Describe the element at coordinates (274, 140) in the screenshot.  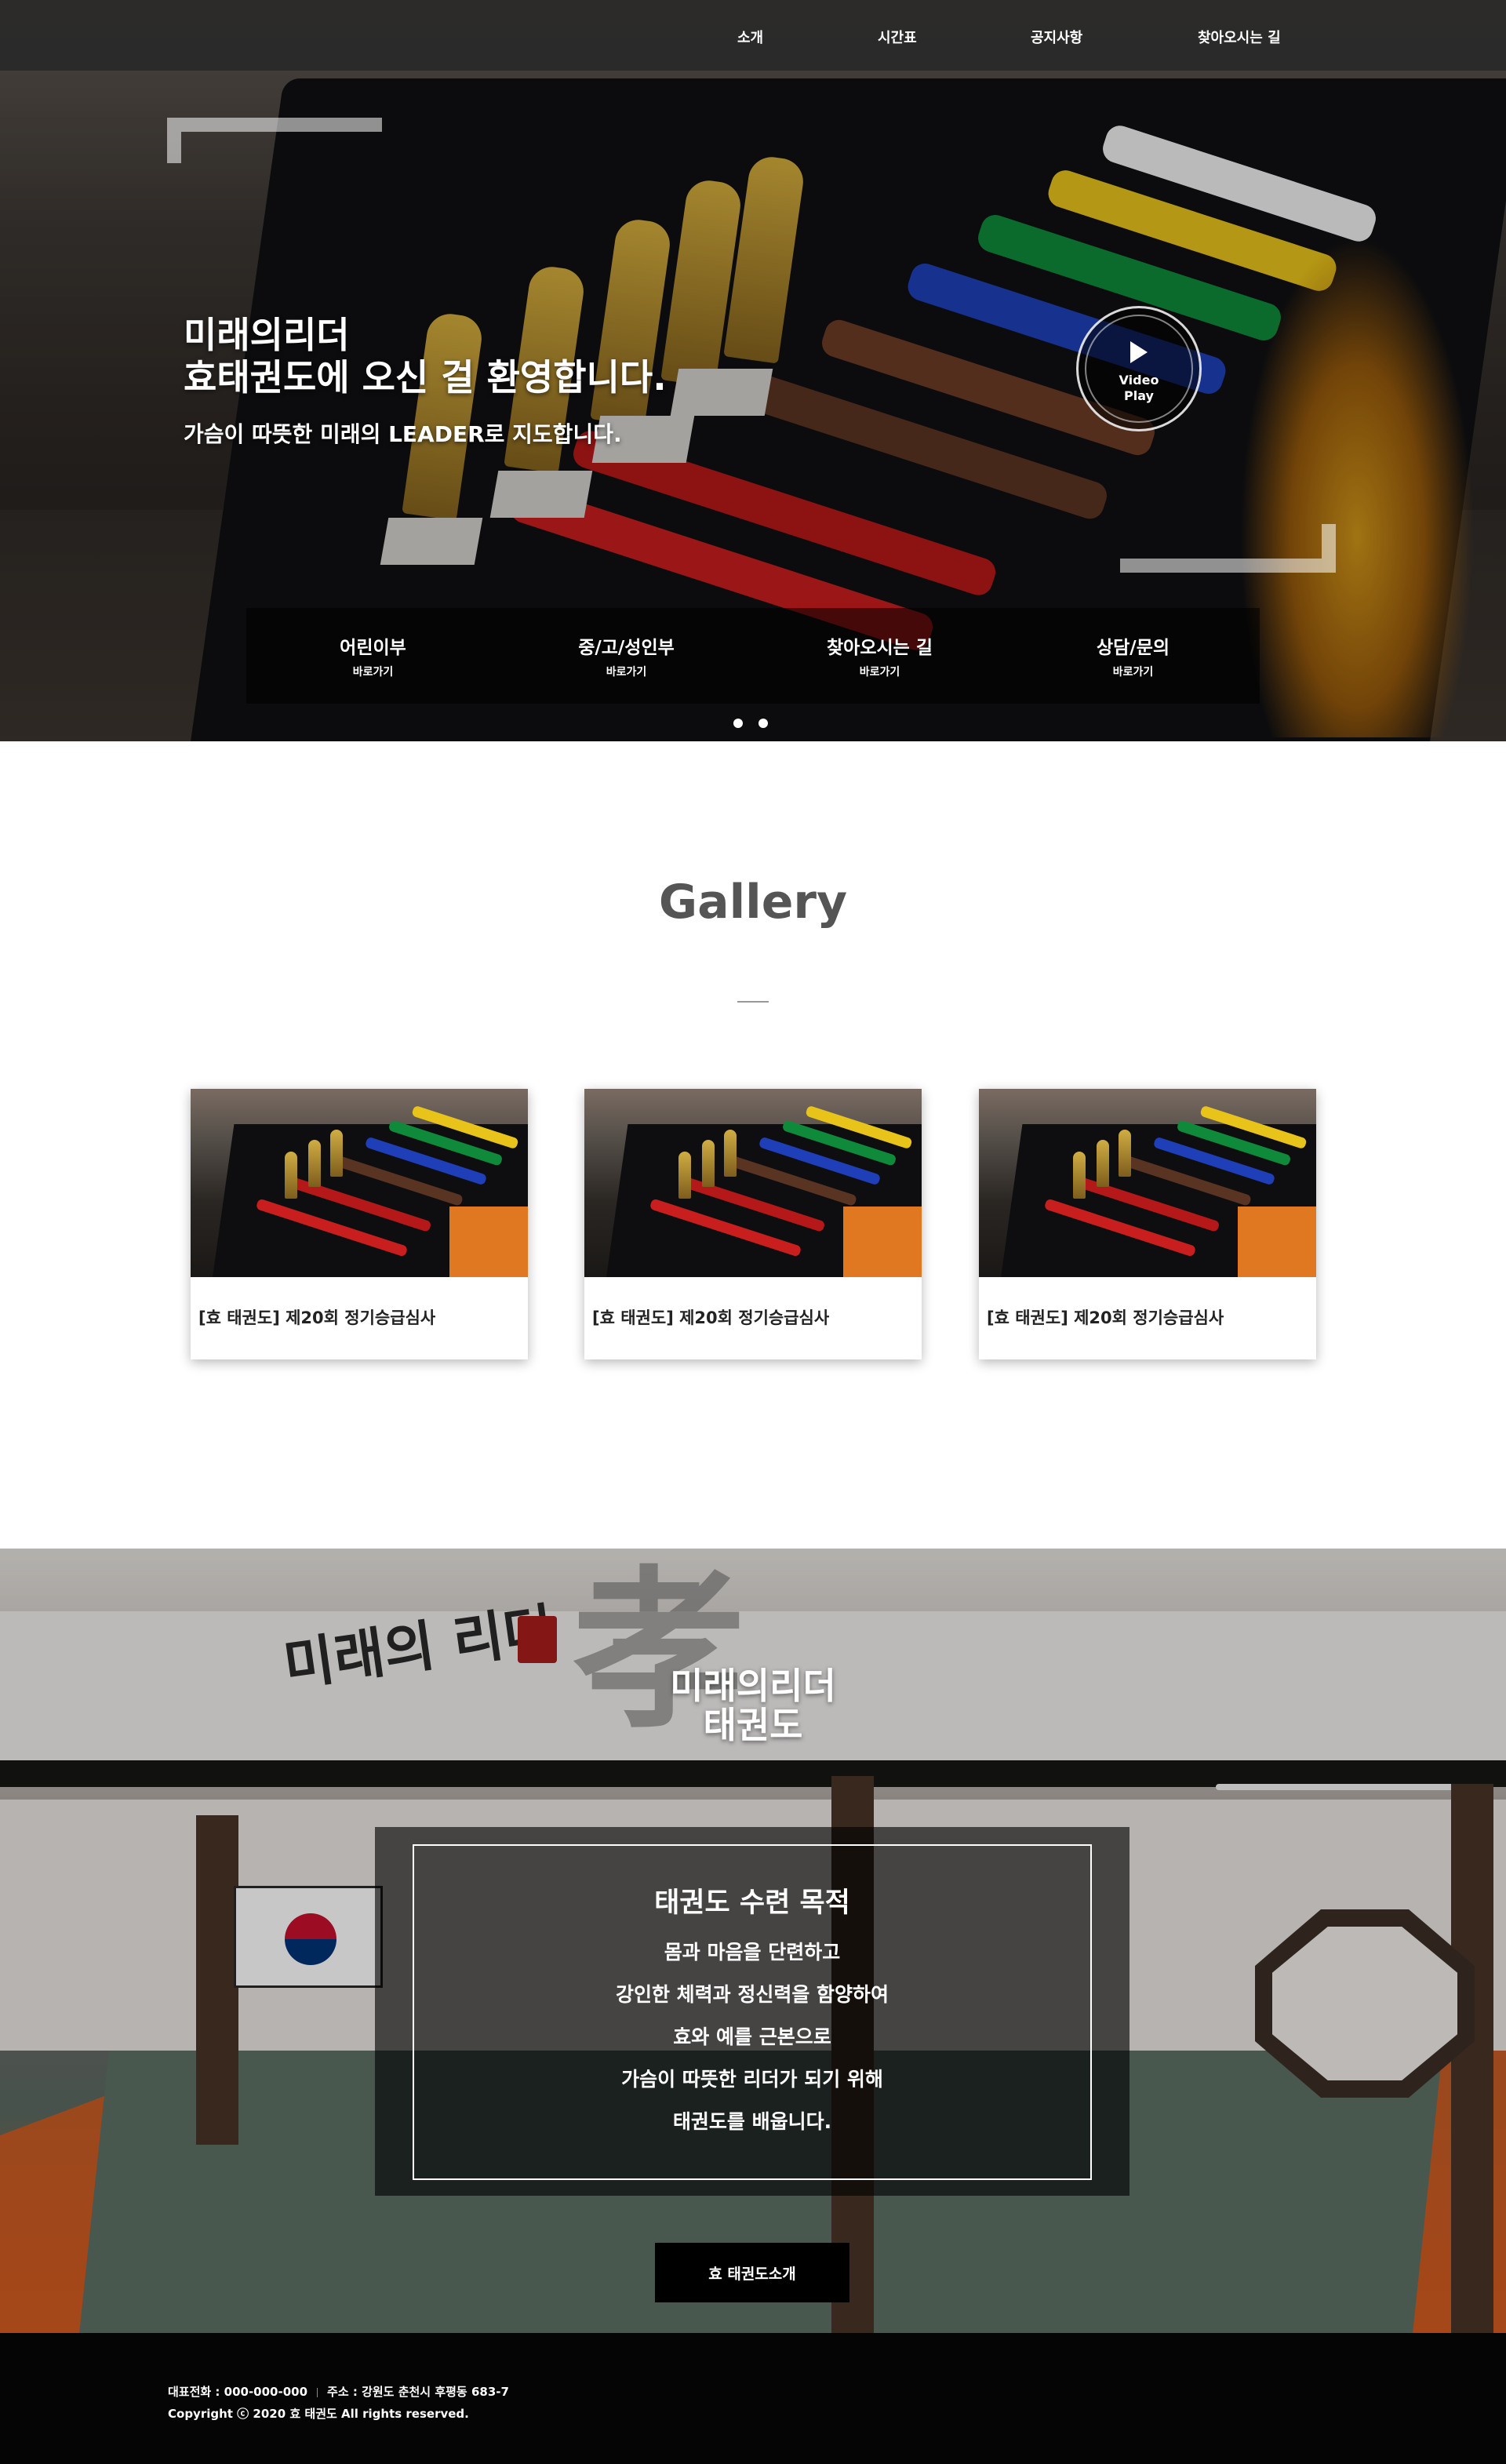
I see `decor-bracket-top-left` at that location.